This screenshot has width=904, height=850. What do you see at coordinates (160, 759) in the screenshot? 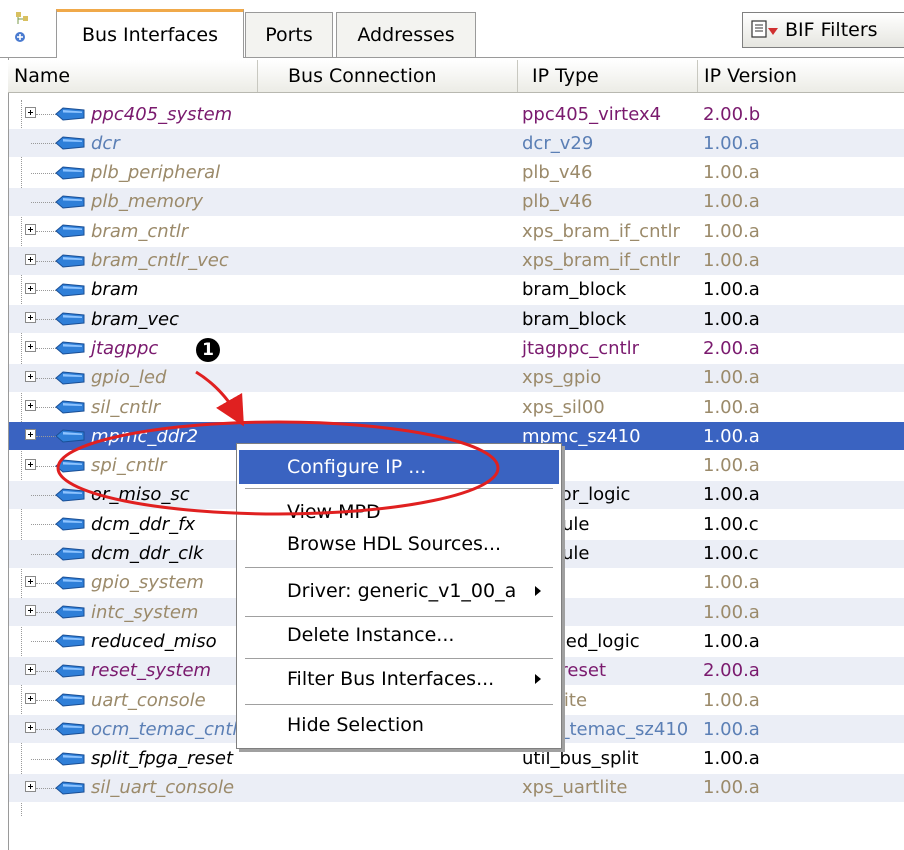
I see `instance-name-cell: split_fpga_reset` at bounding box center [160, 759].